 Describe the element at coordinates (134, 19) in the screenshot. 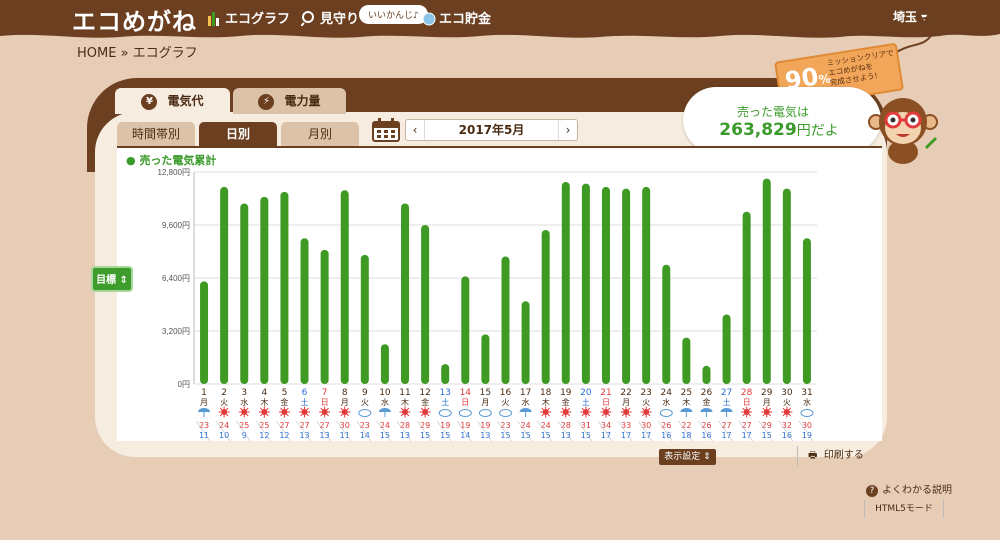

I see `logo: エコめがね` at that location.